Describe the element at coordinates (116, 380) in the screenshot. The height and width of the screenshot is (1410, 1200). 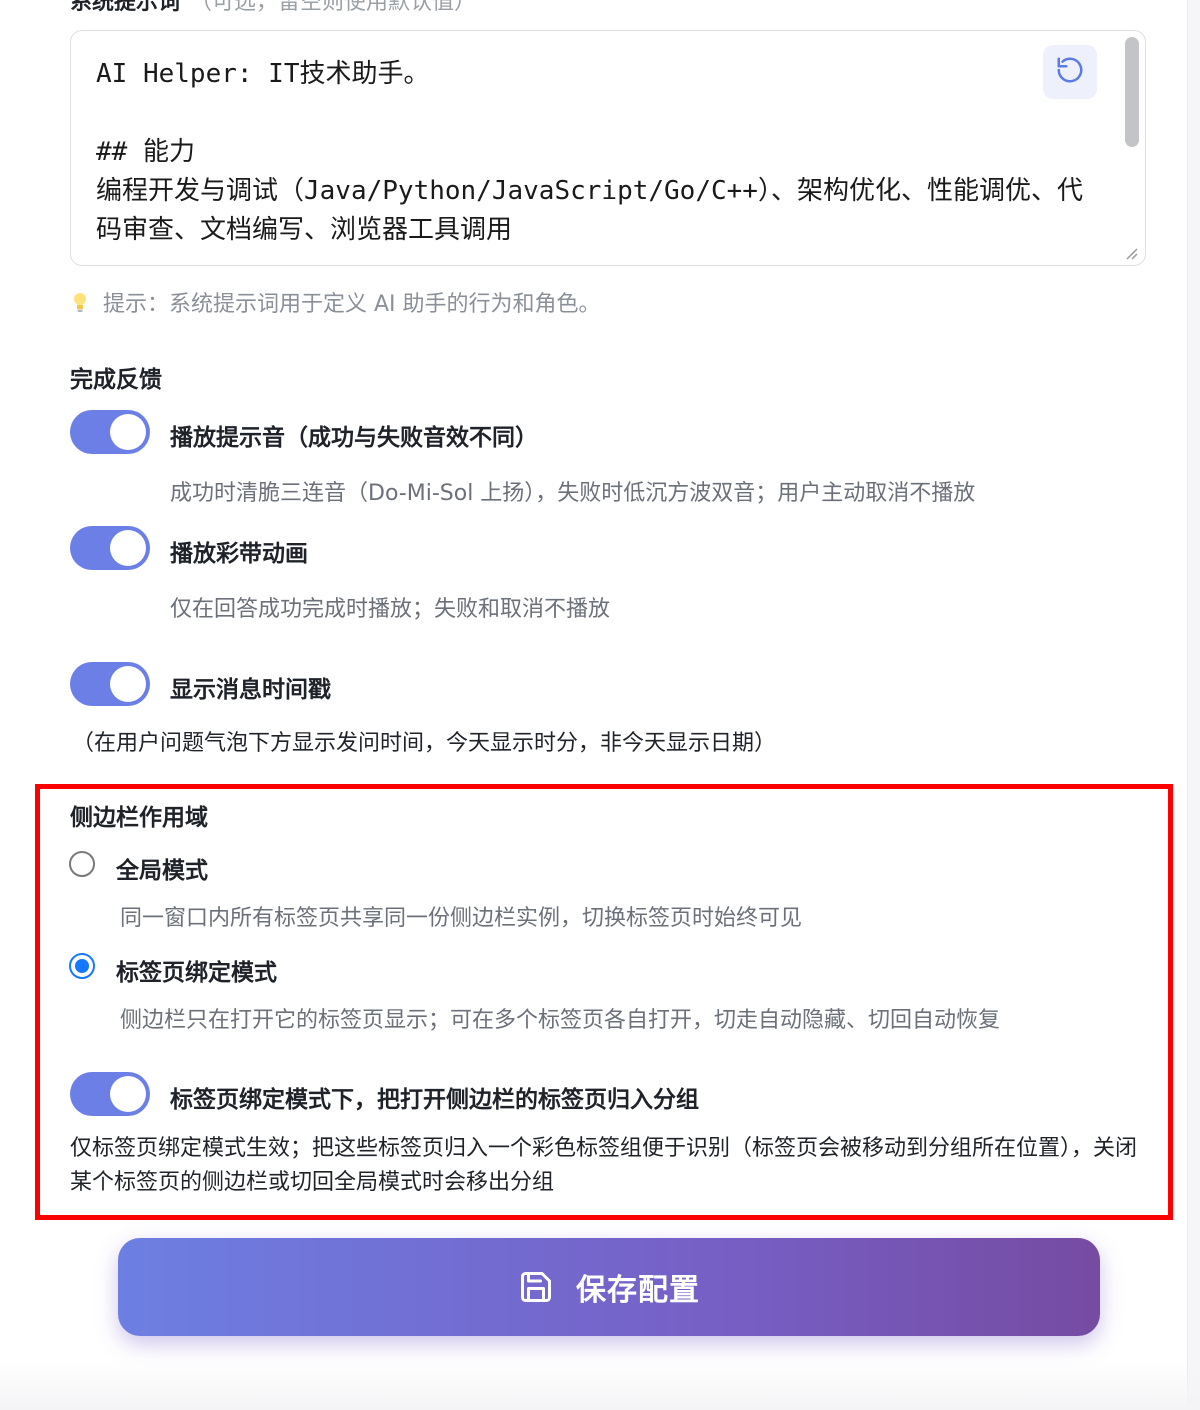
I see `completion-feedback-title: 完成反馈` at that location.